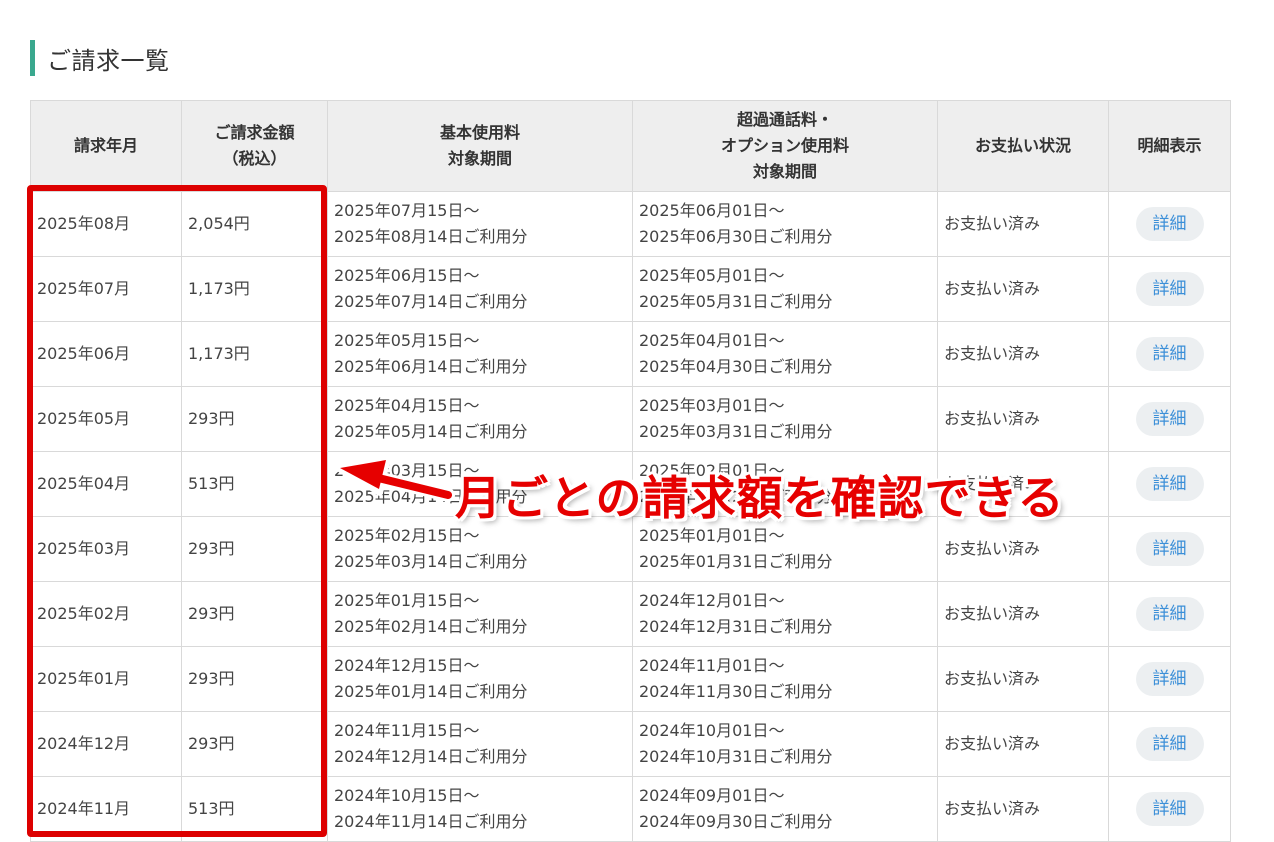 The image size is (1274, 842). Describe the element at coordinates (106, 614) in the screenshot. I see `cell-billing-month: 2025年02月` at that location.